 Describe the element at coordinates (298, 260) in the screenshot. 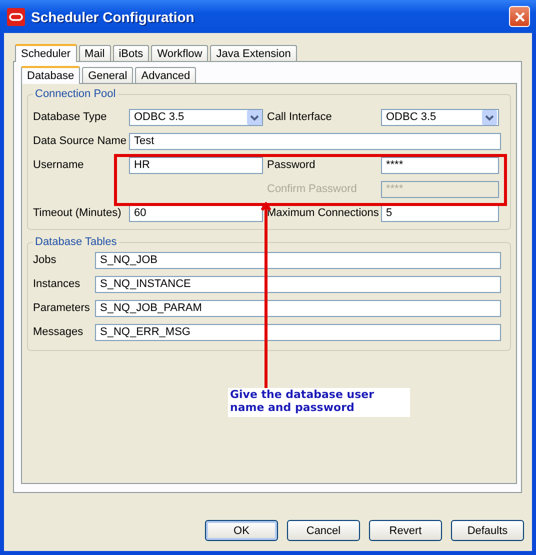

I see `input-field: S_NQ_JOB` at that location.